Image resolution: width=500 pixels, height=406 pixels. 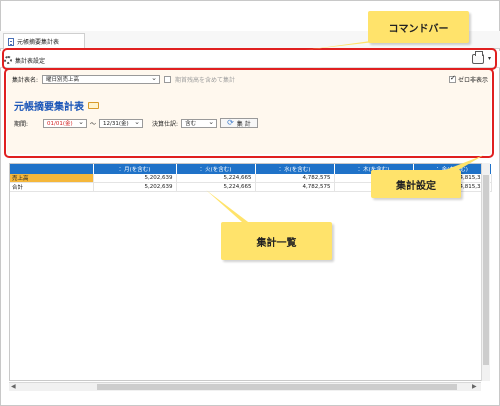 I want to click on row-label: 合計, so click(x=52, y=187).